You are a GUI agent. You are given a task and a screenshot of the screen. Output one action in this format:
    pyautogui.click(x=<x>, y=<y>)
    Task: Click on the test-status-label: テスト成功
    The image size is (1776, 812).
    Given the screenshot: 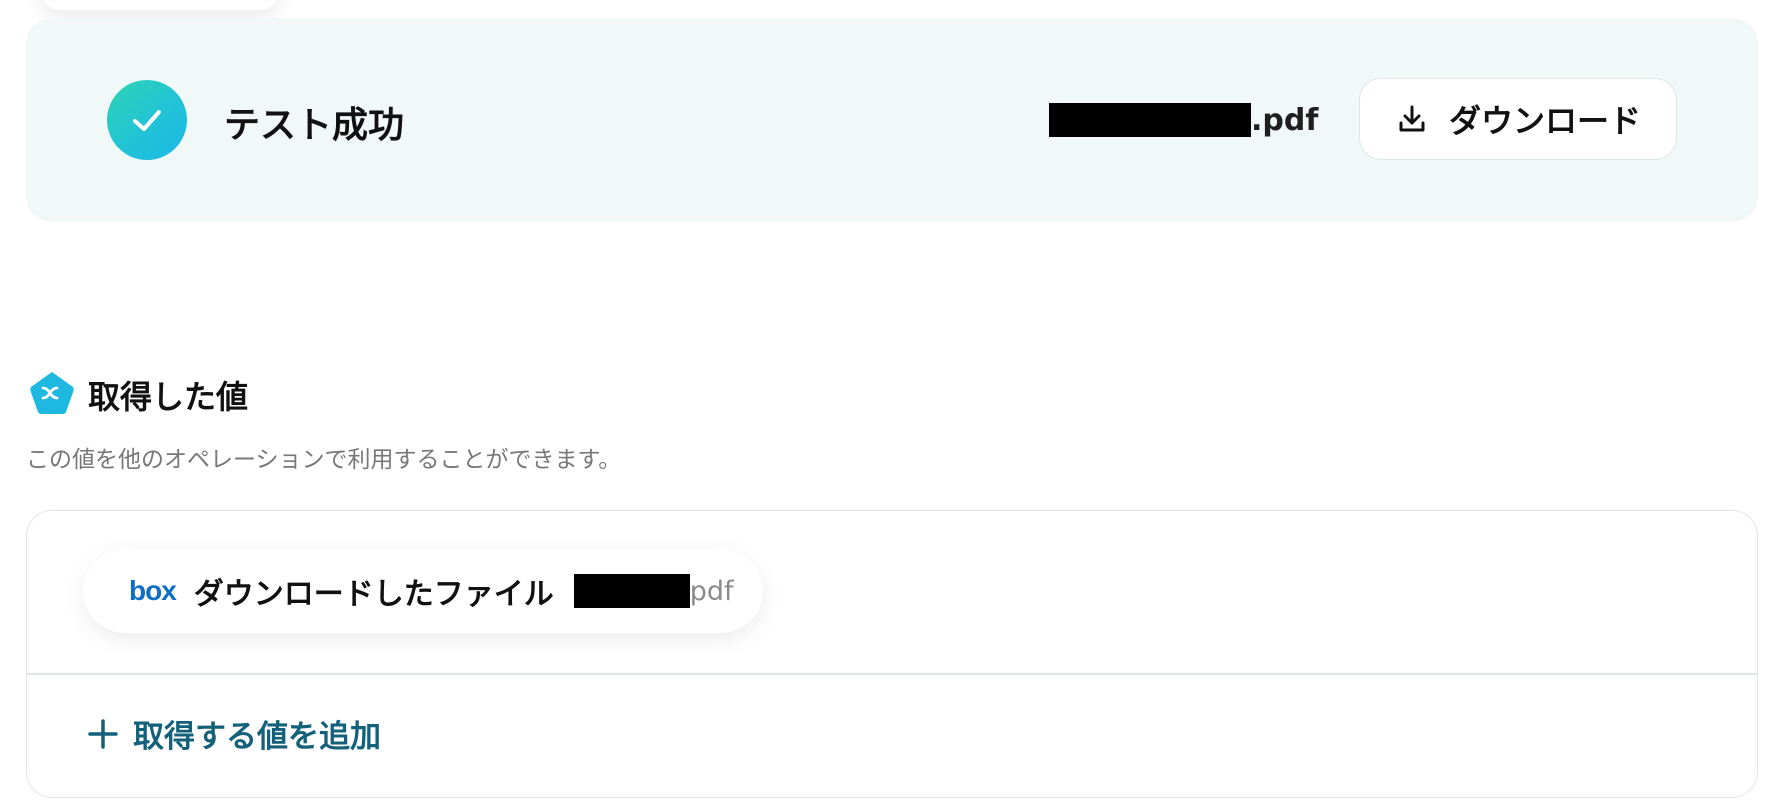 What is the action you would take?
    pyautogui.click(x=314, y=125)
    